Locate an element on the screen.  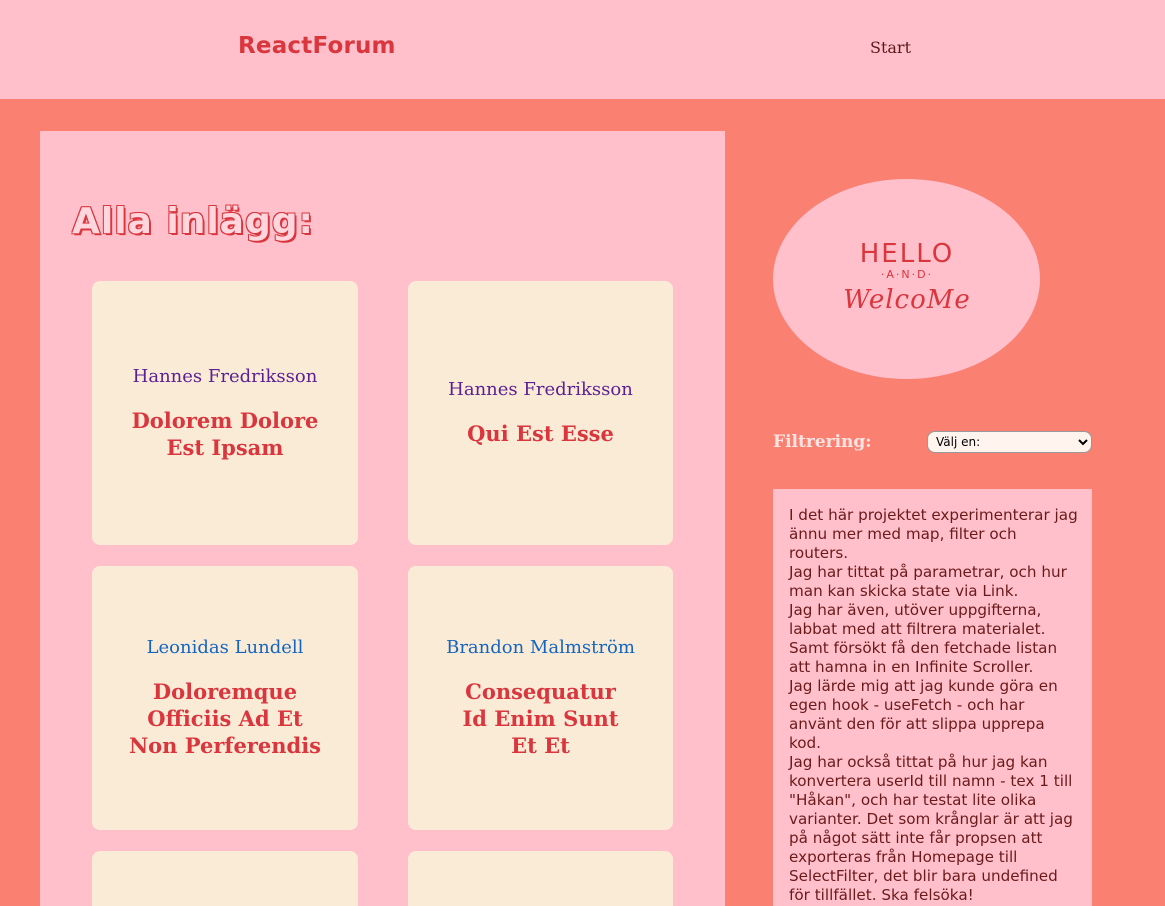
nav-start-link: Start is located at coordinates (890, 47).